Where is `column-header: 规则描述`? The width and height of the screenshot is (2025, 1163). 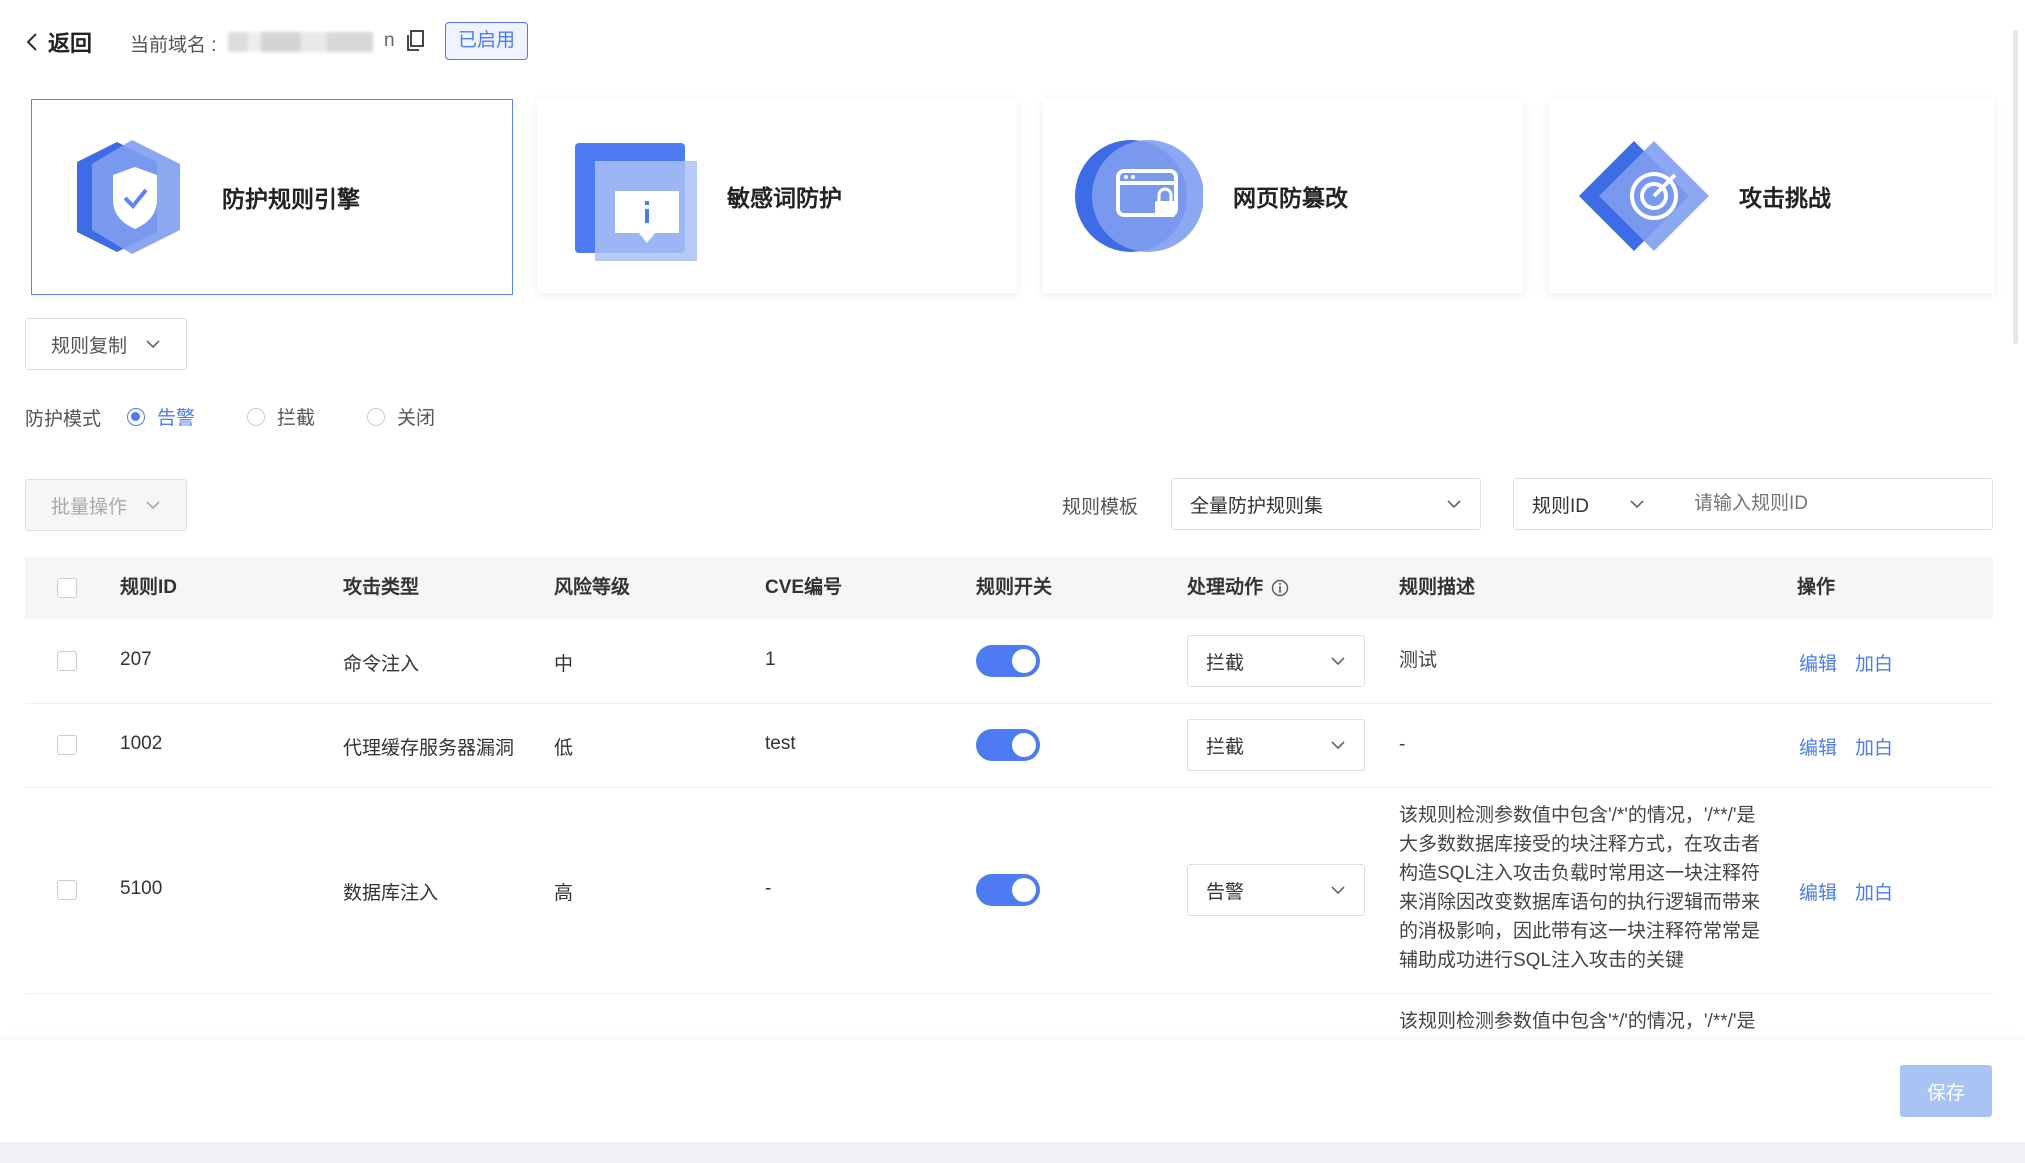 column-header: 规则描述 is located at coordinates (1437, 587).